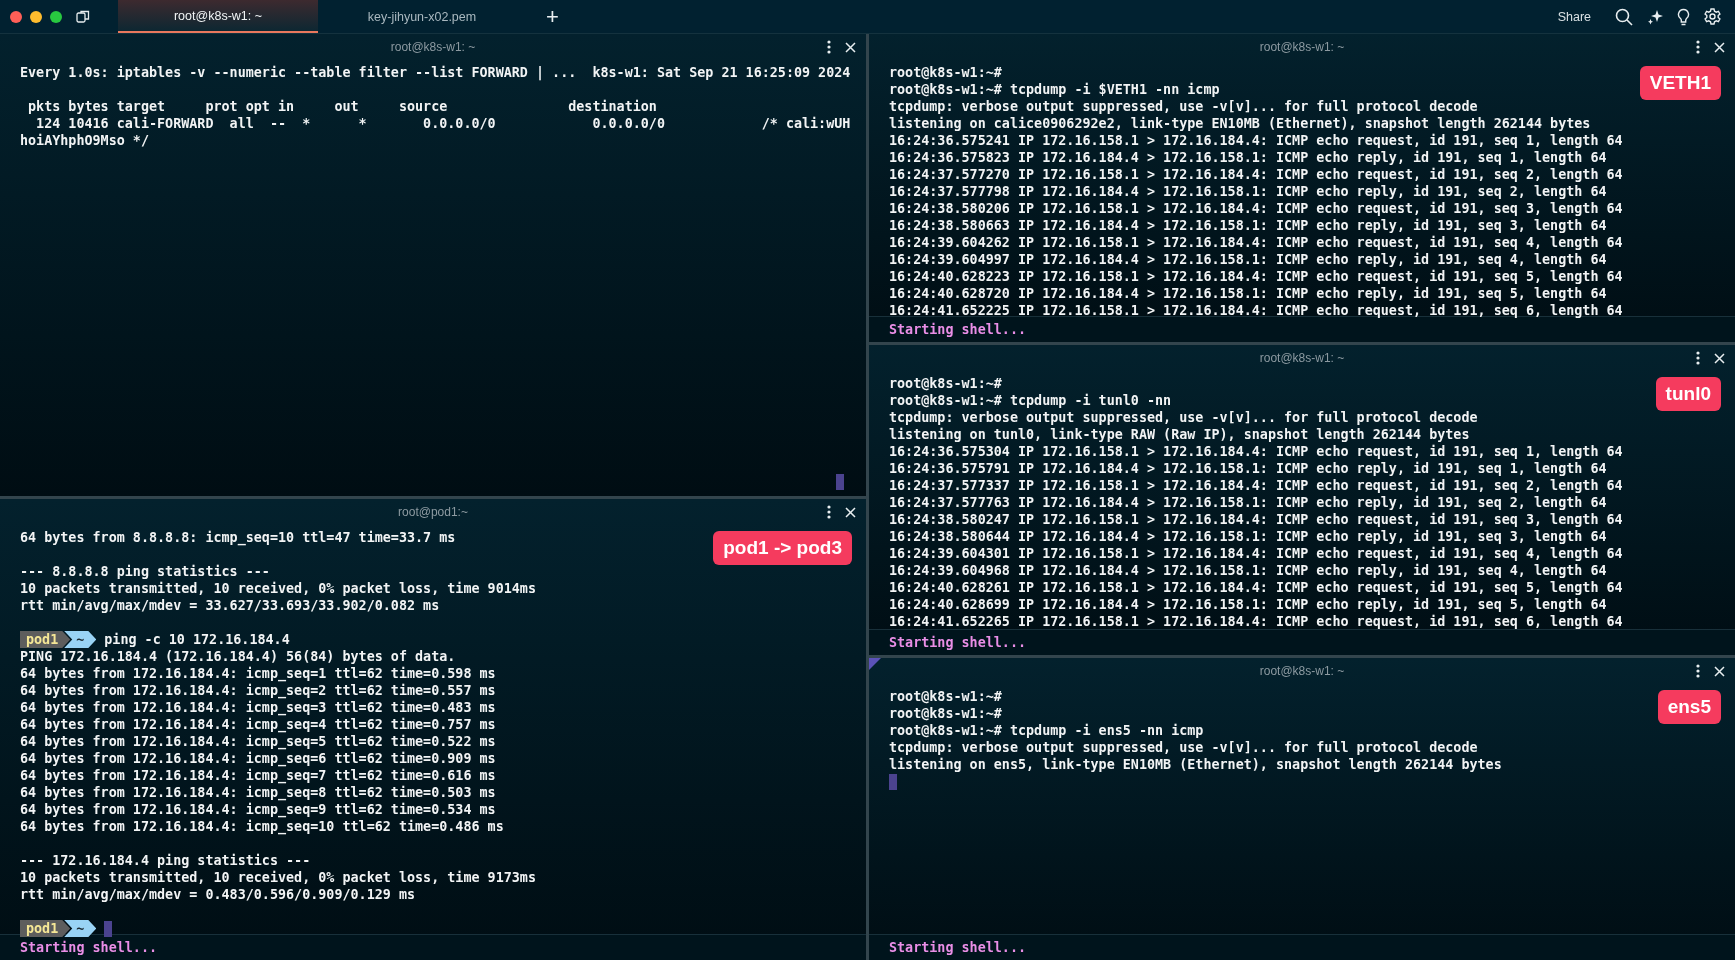 The image size is (1735, 960). What do you see at coordinates (258, 809) in the screenshot?
I see `output-line: 64 bytes from 172.16.184.4: icmp_seq=9 ttl=62 time=0.534 ms` at bounding box center [258, 809].